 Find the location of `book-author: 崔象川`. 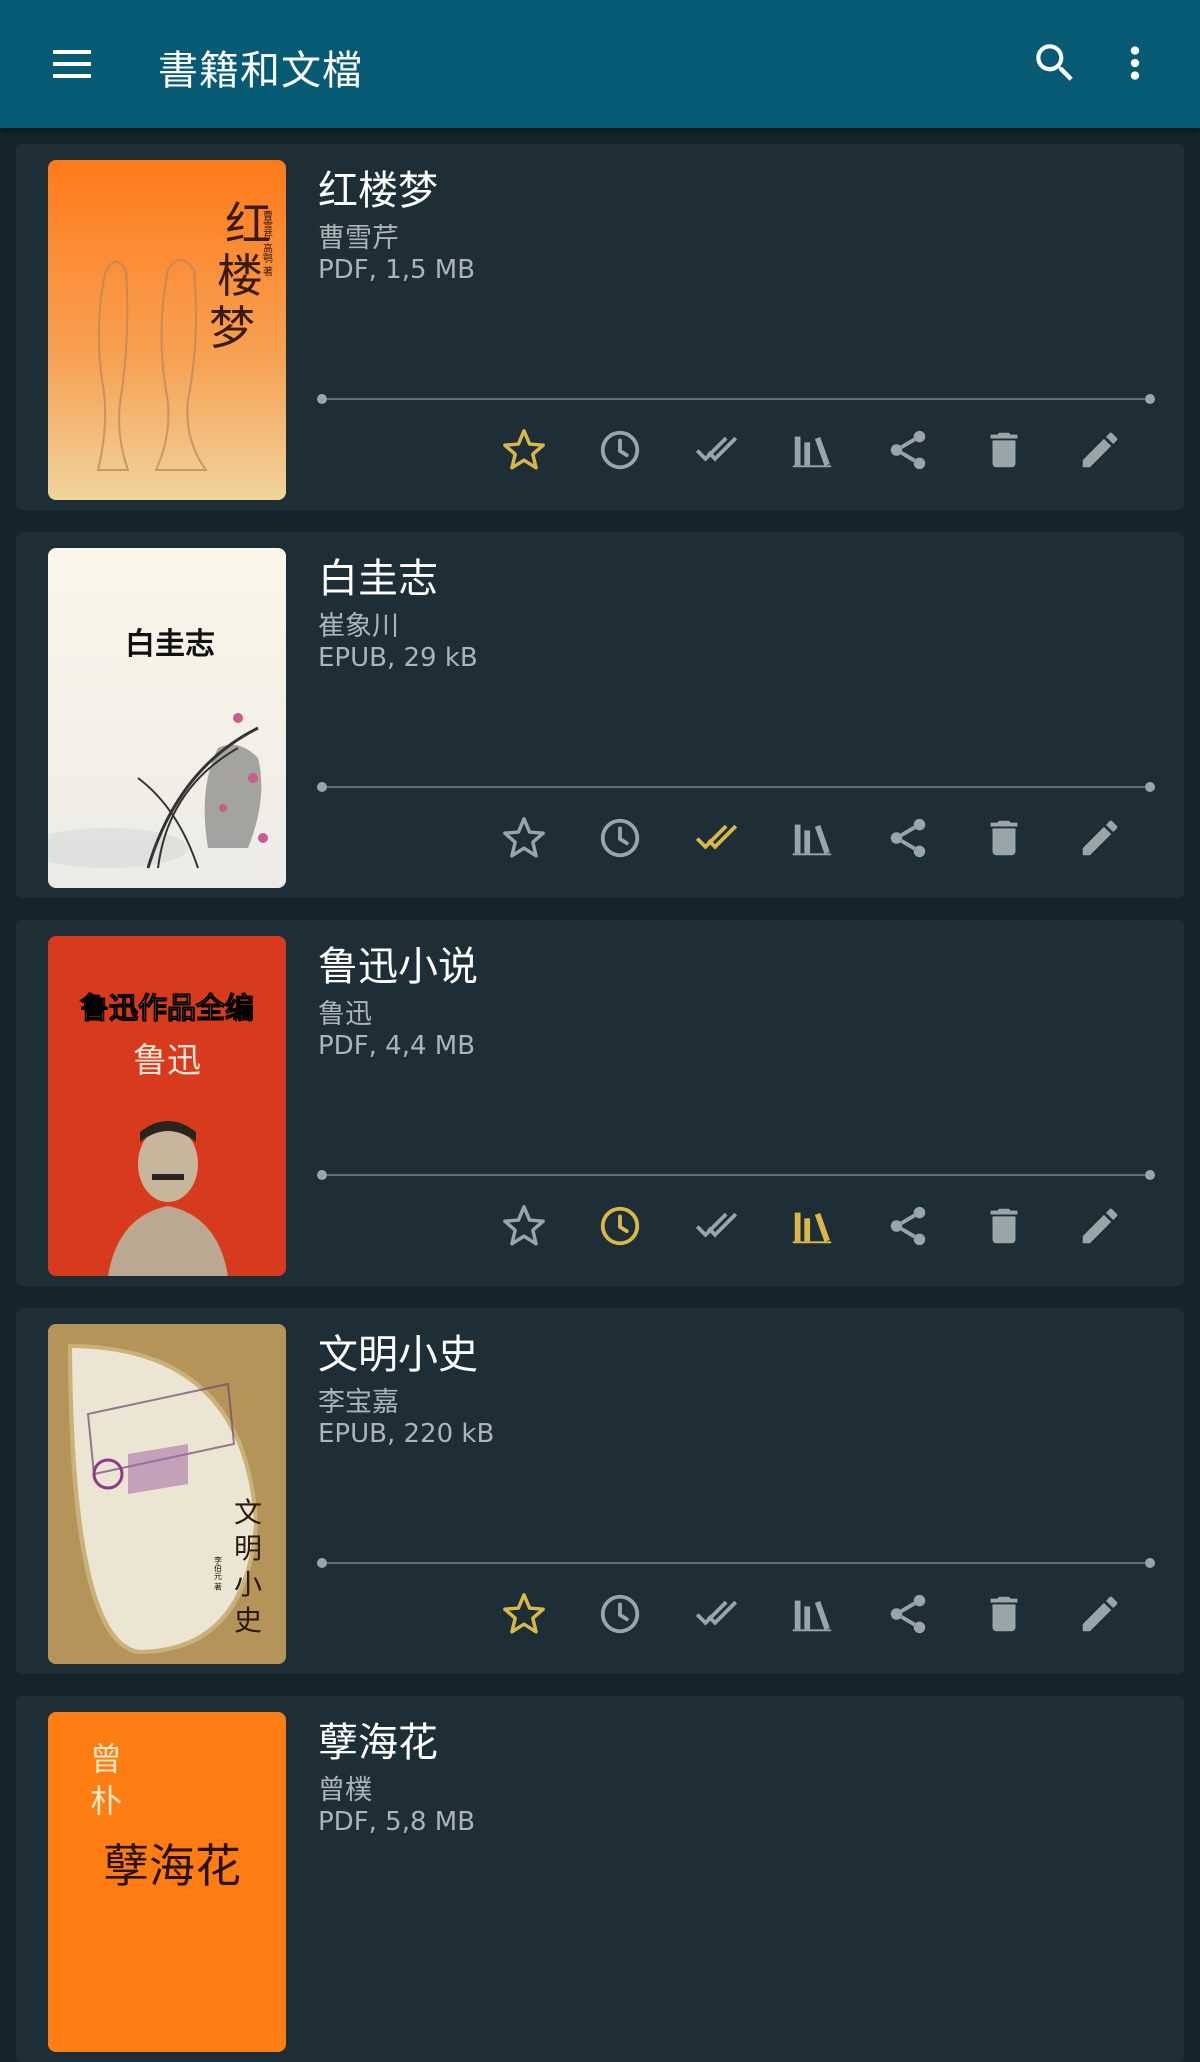

book-author: 崔象川 is located at coordinates (358, 626).